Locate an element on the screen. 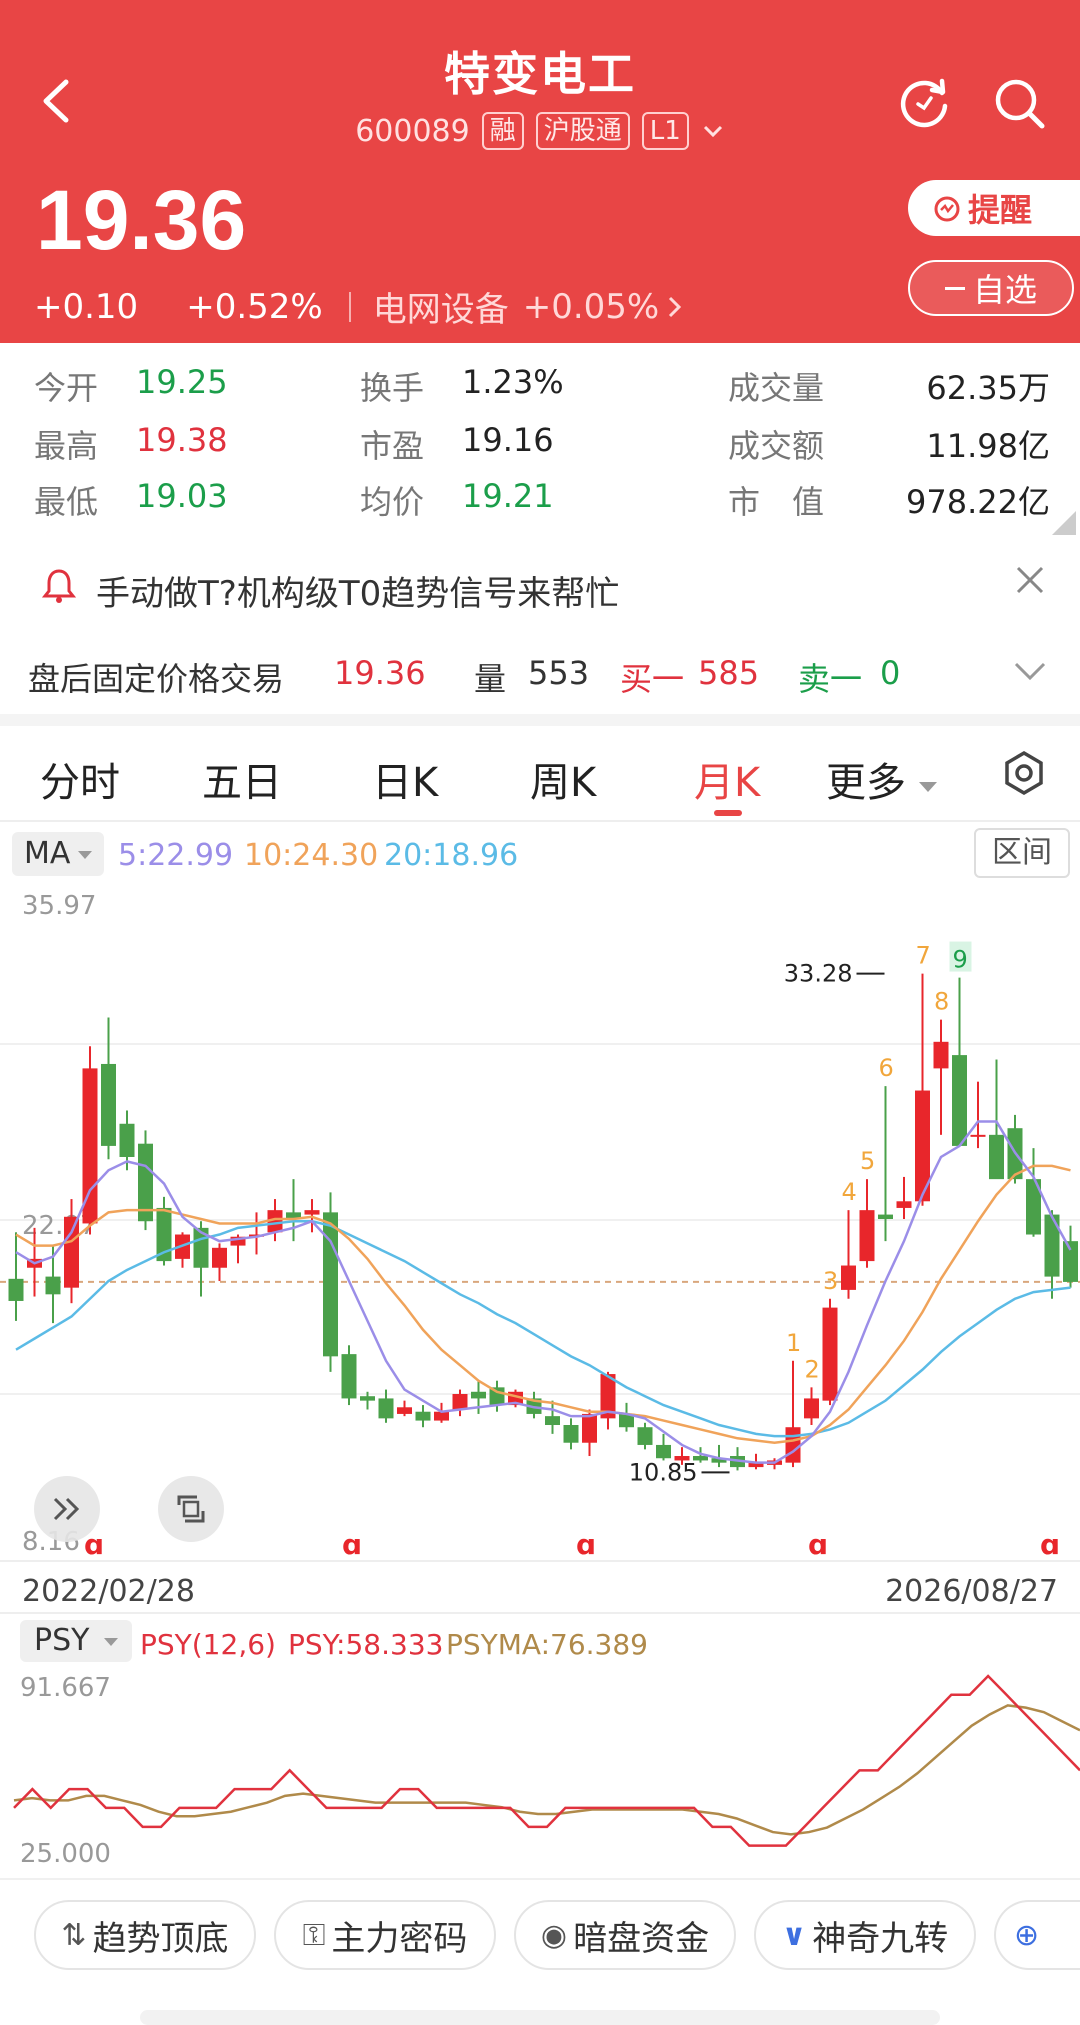  tab-weekly-k: 周K is located at coordinates (563, 779).